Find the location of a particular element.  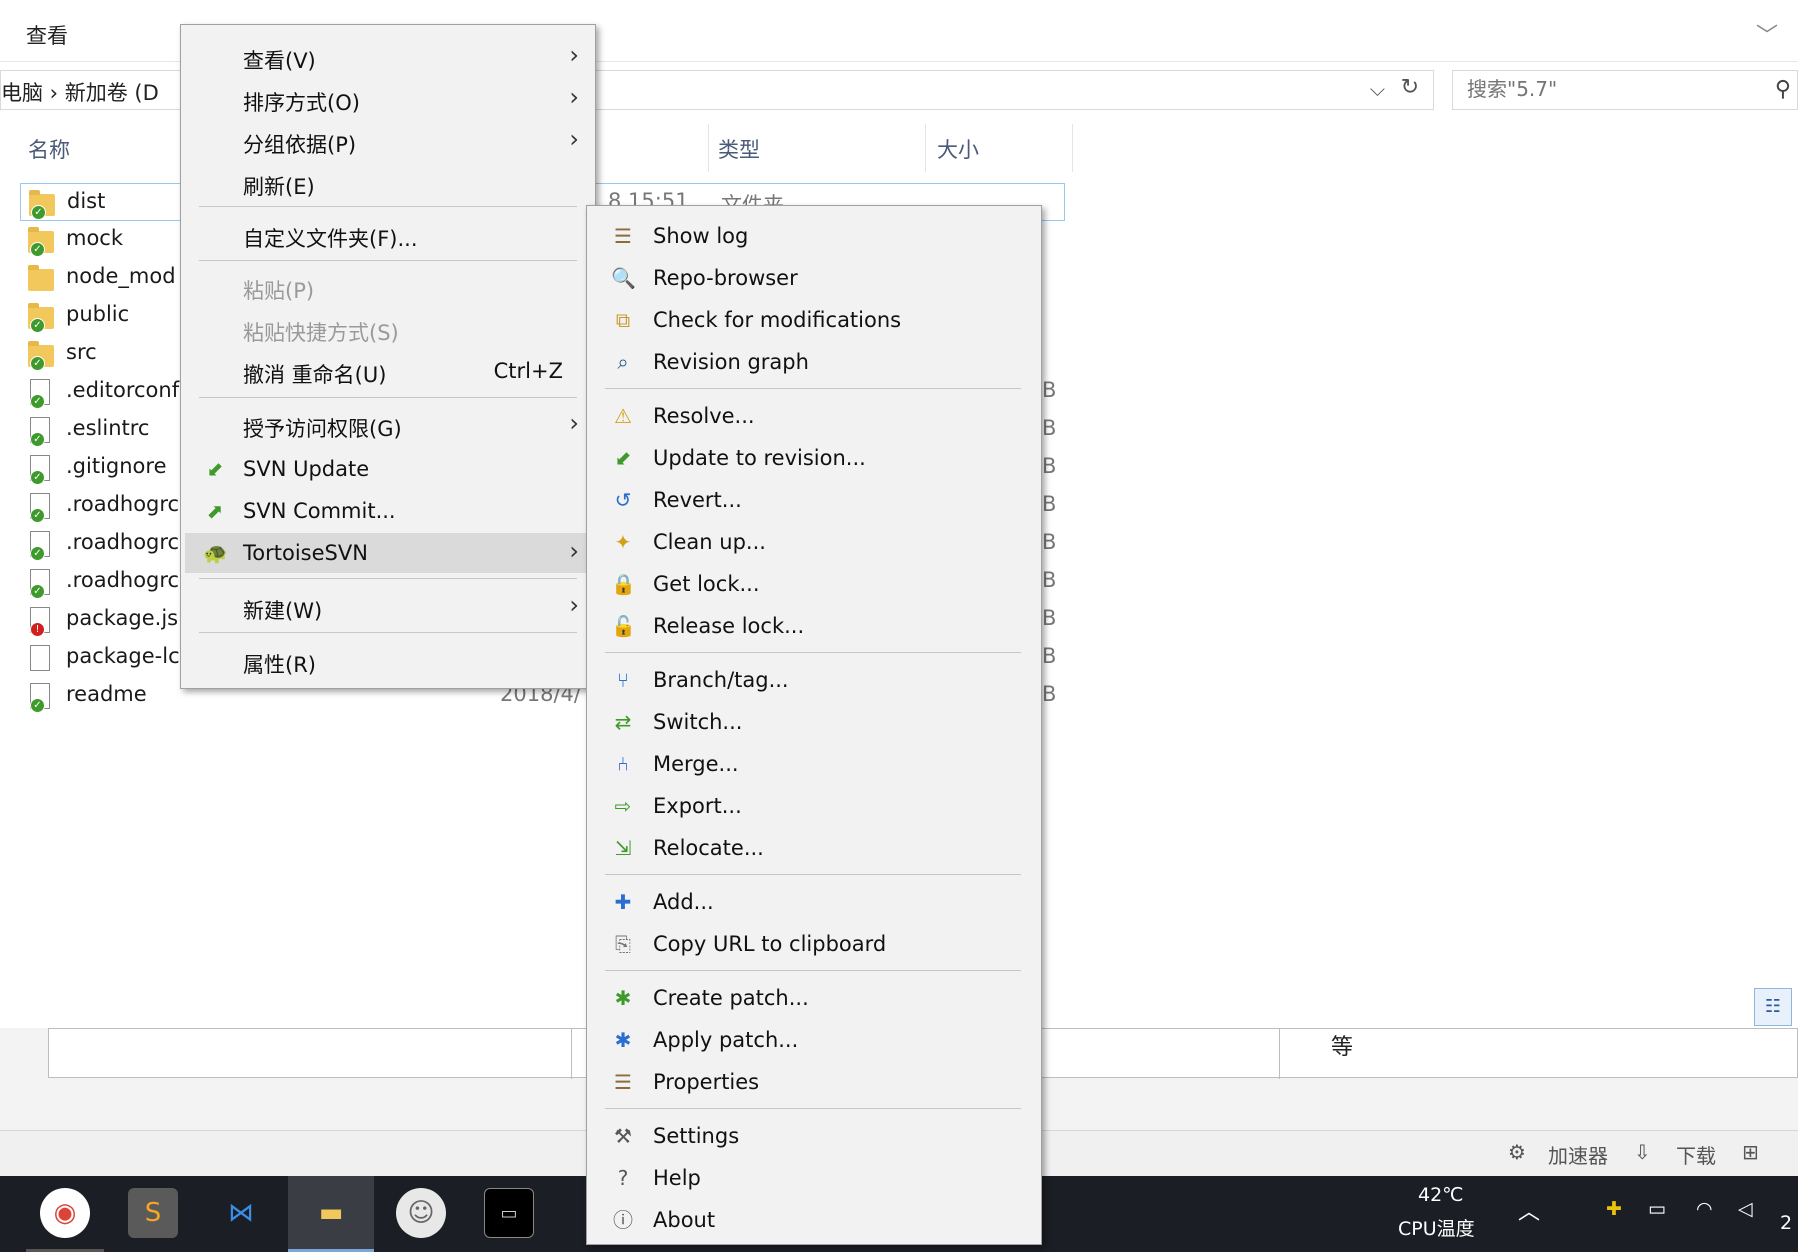

download-label: 下载 is located at coordinates (1696, 1154).